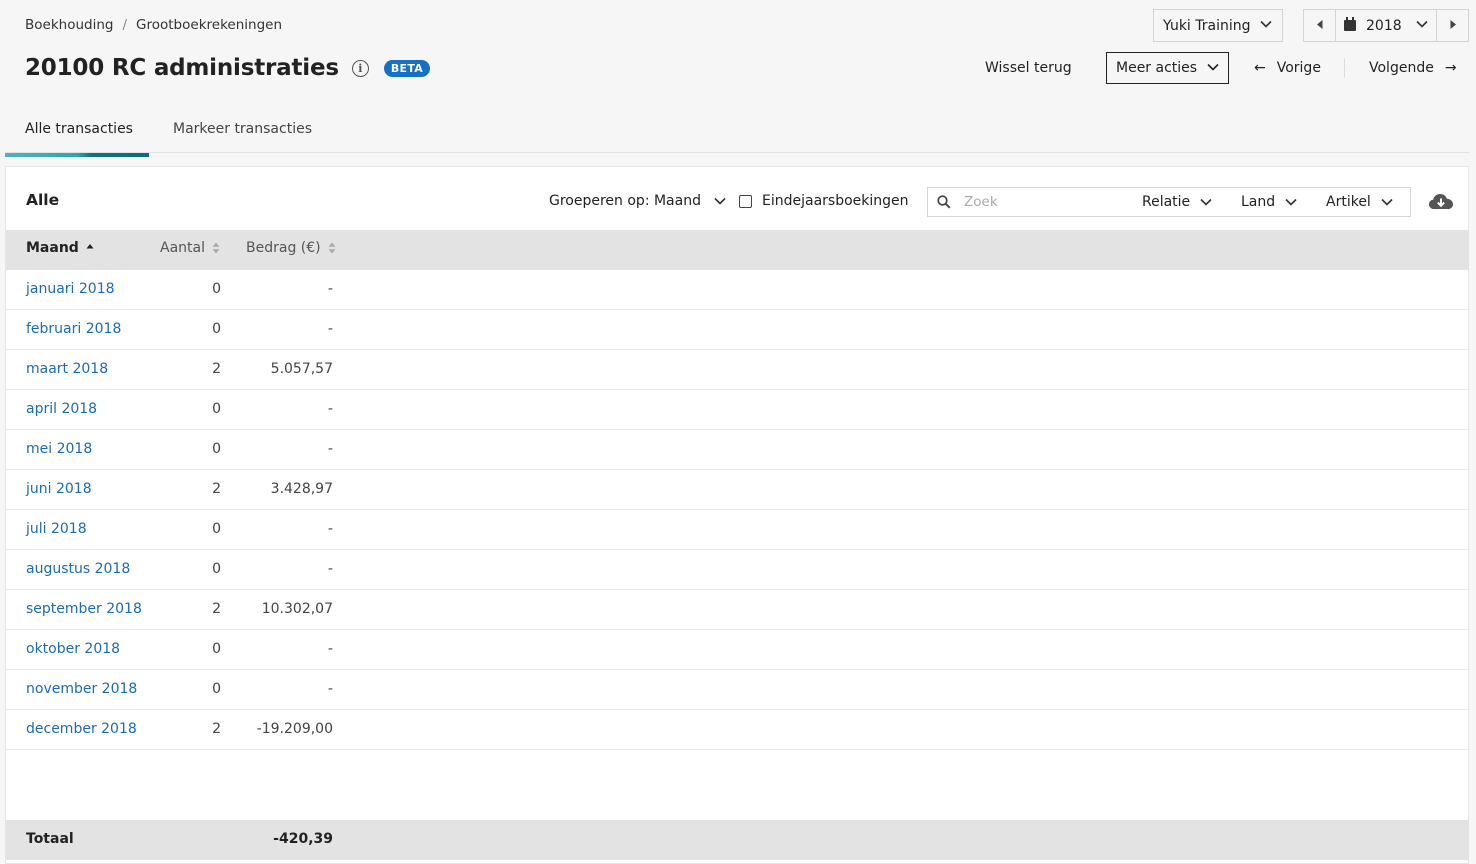  What do you see at coordinates (242, 136) in the screenshot?
I see `tab-markeer-transacties: Markeer transacties` at bounding box center [242, 136].